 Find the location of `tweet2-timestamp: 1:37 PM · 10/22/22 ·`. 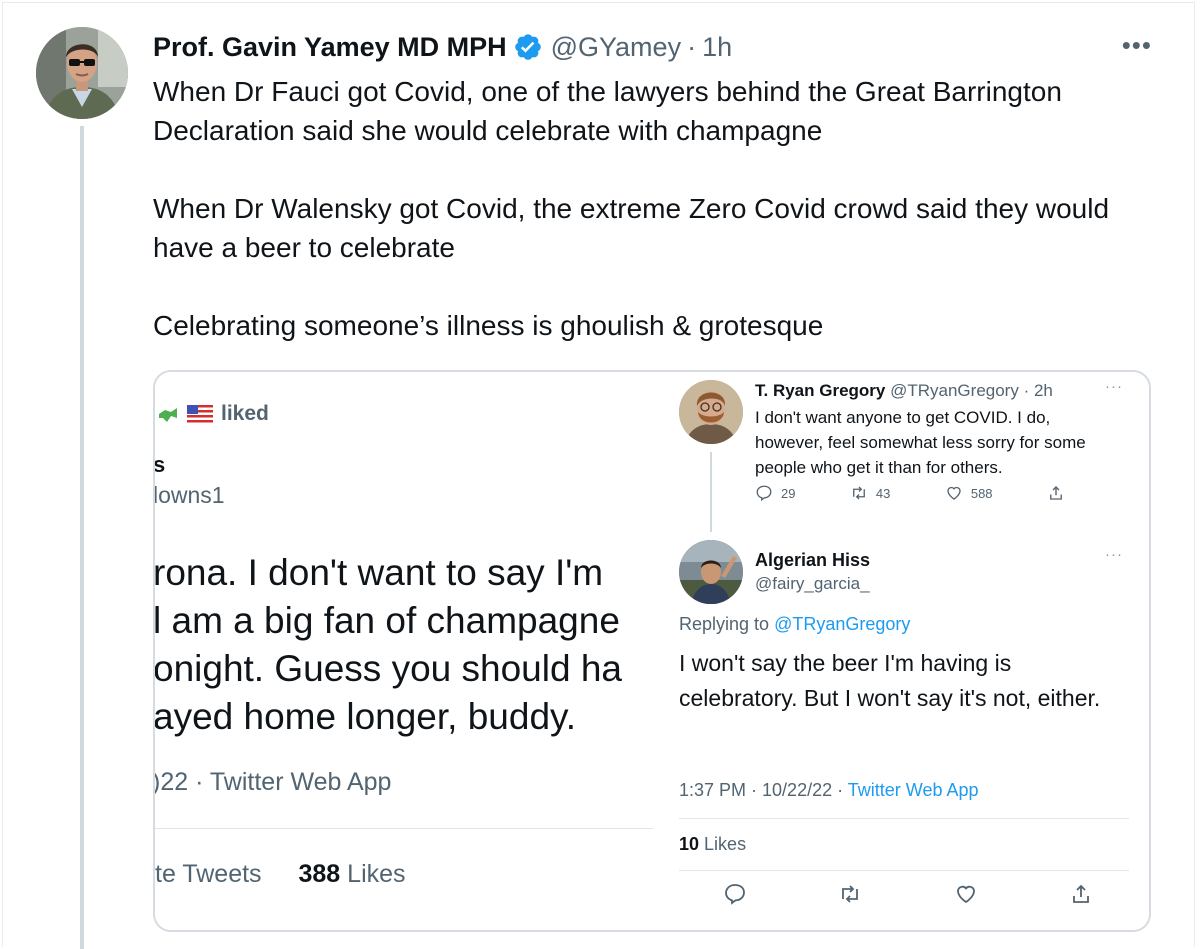

tweet2-timestamp: 1:37 PM · 10/22/22 · is located at coordinates (763, 790).